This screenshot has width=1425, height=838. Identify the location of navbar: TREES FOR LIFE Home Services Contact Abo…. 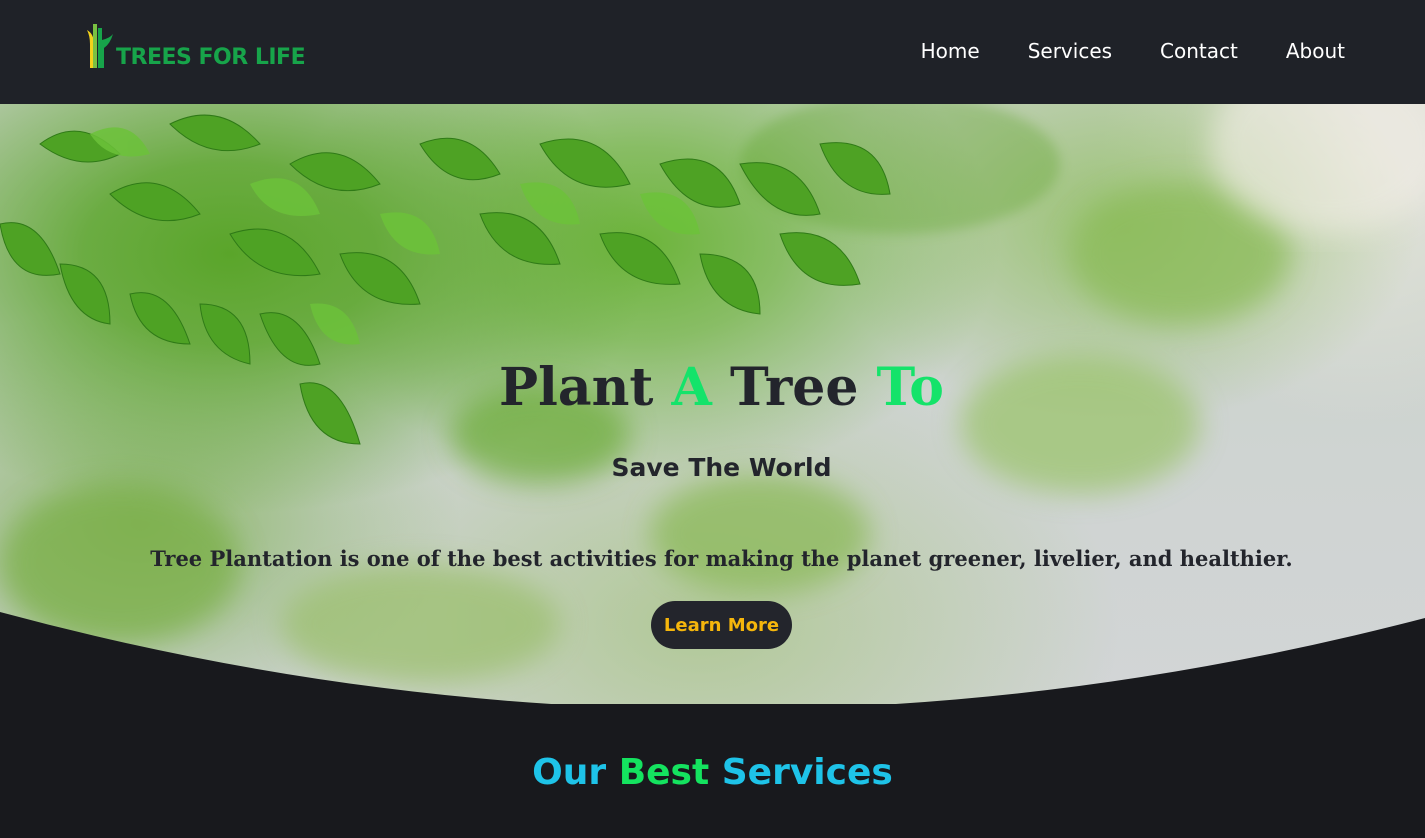
(712, 52).